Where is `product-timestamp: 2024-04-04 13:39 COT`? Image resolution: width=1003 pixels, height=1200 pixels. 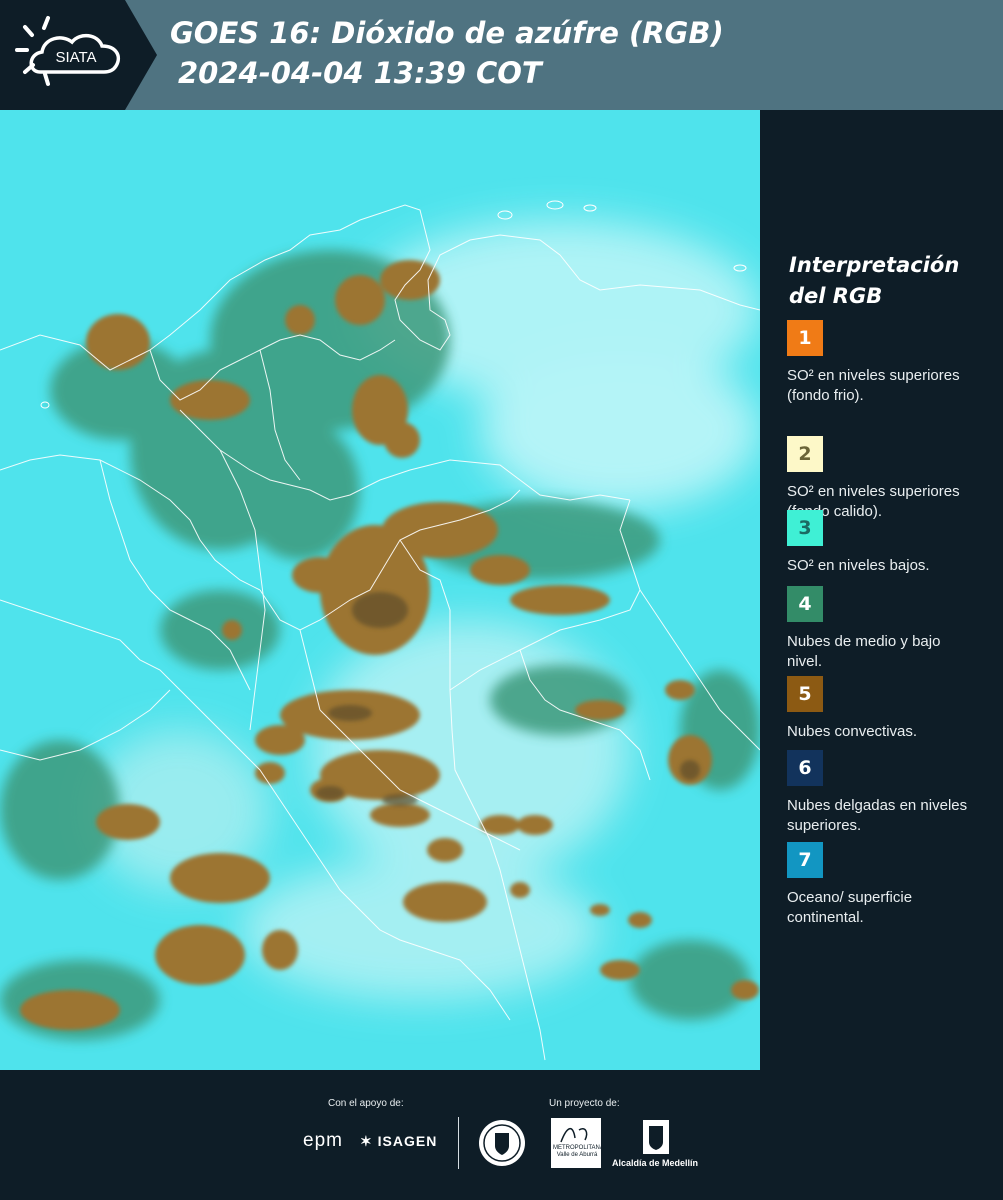 product-timestamp: 2024-04-04 13:39 COT is located at coordinates (360, 73).